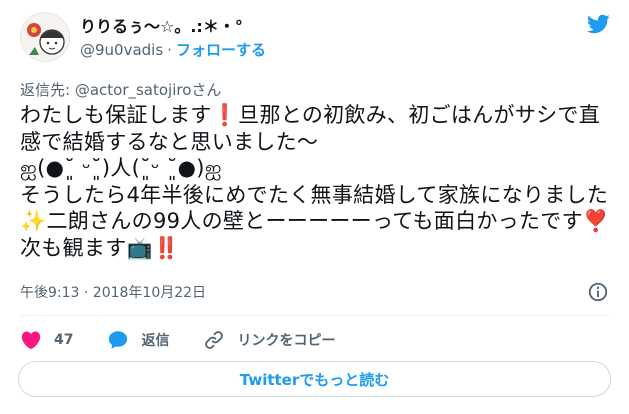 Image resolution: width=629 pixels, height=414 pixels. I want to click on link-icon, so click(214, 340).